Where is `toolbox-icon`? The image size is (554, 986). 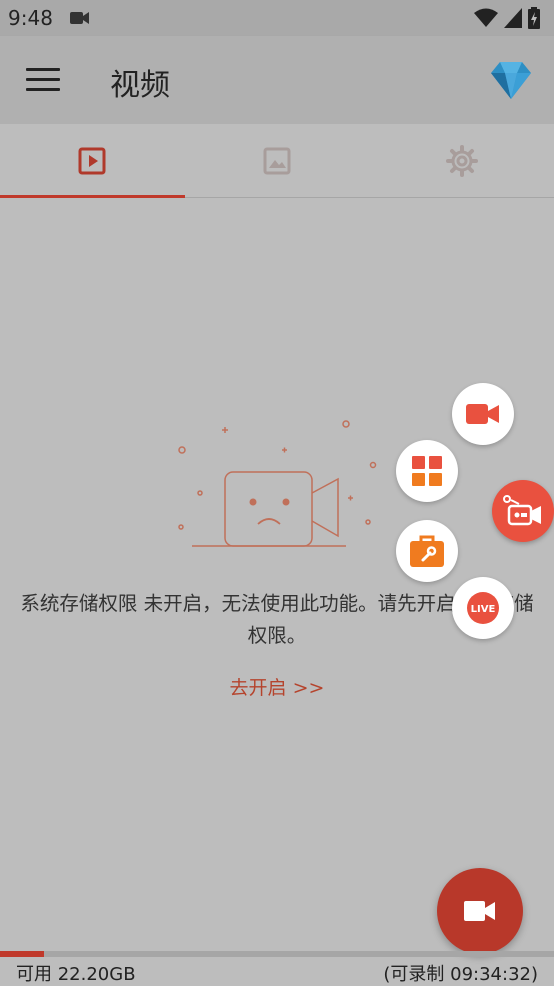 toolbox-icon is located at coordinates (427, 551).